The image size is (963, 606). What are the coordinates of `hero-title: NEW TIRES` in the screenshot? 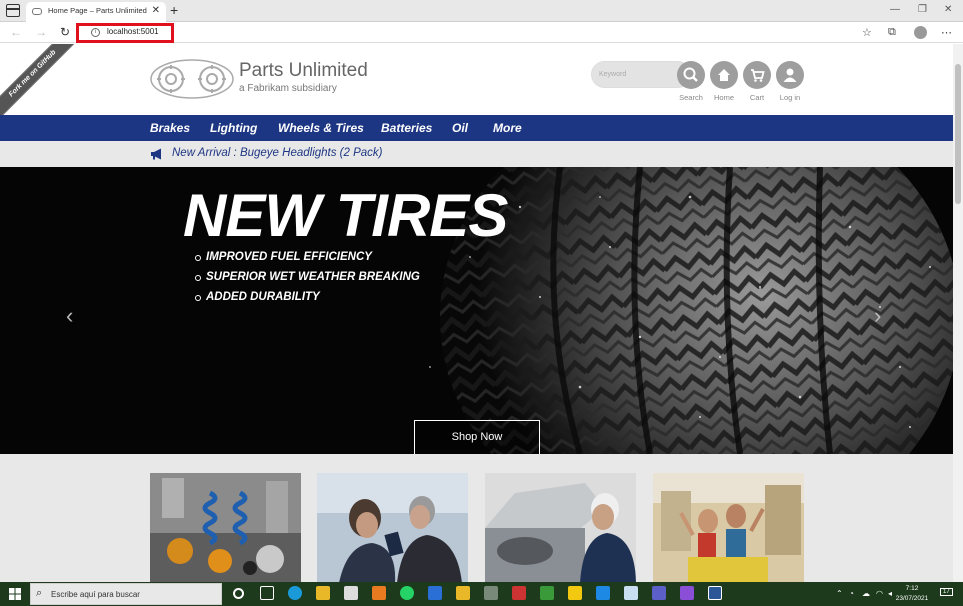 It's located at (345, 215).